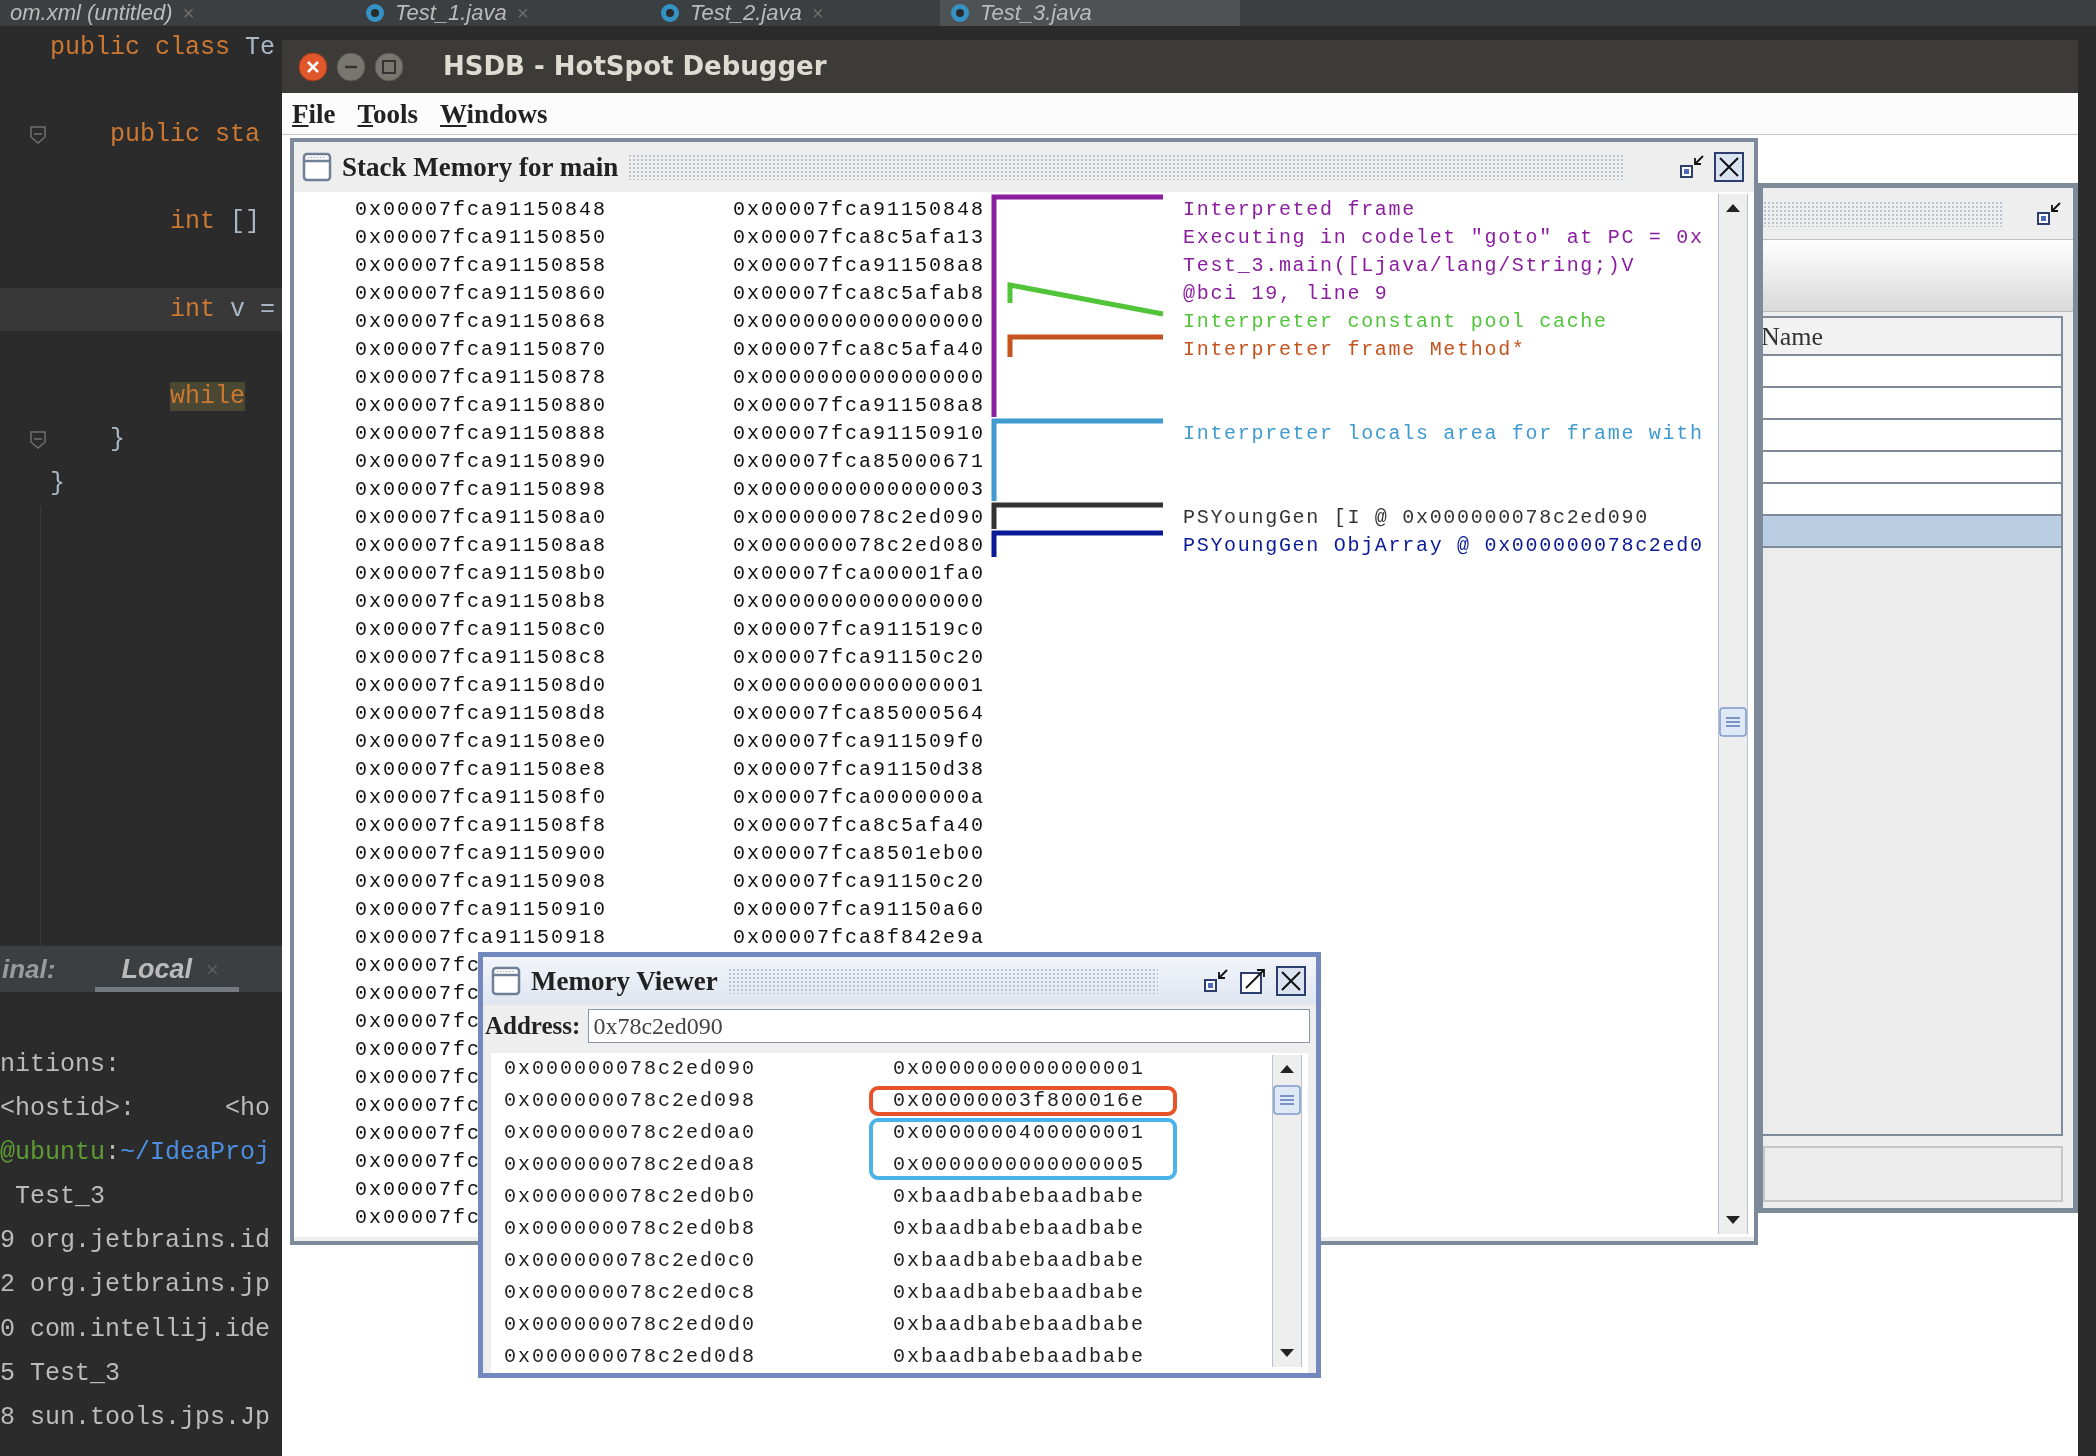  I want to click on table-cell-text: 0x000000078c2ed0b8, so click(631, 1229).